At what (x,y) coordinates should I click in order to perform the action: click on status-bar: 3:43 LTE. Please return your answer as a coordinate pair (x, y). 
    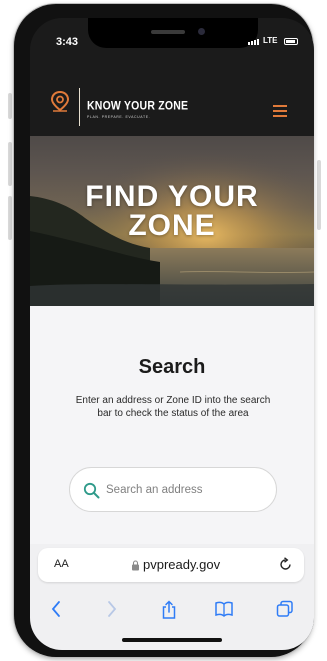
    Looking at the image, I should click on (172, 38).